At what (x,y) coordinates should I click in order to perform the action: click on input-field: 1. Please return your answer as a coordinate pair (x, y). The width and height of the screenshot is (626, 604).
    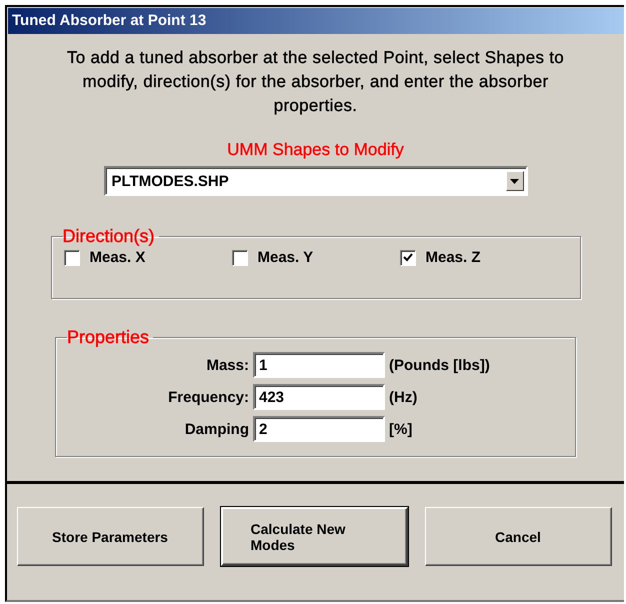
    Looking at the image, I should click on (319, 365).